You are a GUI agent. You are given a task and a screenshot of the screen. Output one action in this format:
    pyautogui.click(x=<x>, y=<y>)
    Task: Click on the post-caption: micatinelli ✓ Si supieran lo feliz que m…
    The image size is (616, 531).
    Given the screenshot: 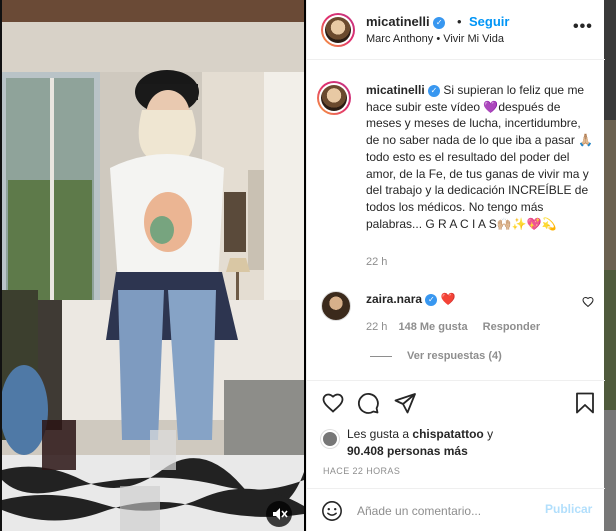 What is the action you would take?
    pyautogui.click(x=480, y=157)
    